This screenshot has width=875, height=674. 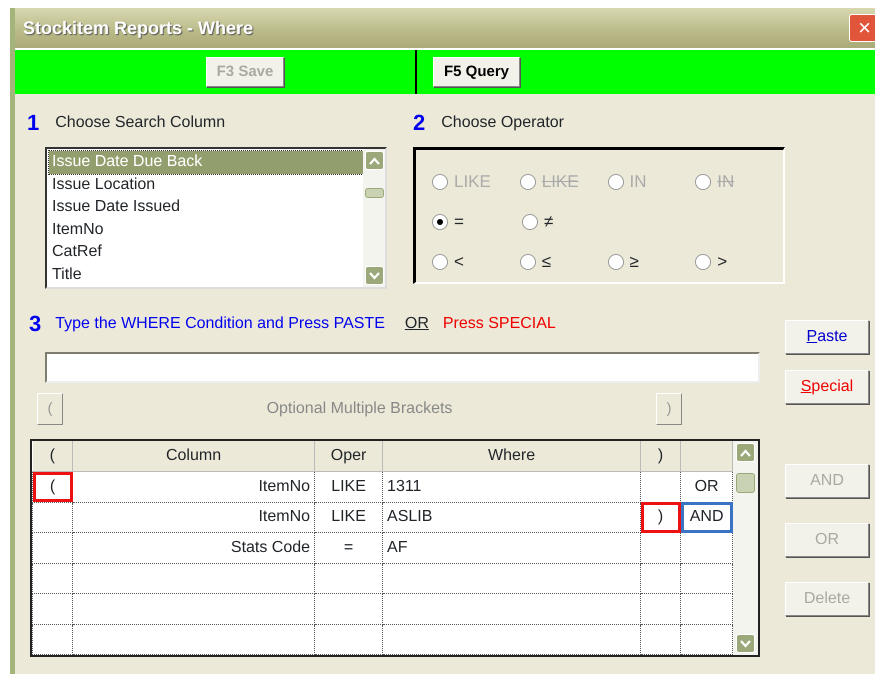 I want to click on column-header: Column, so click(x=193, y=456).